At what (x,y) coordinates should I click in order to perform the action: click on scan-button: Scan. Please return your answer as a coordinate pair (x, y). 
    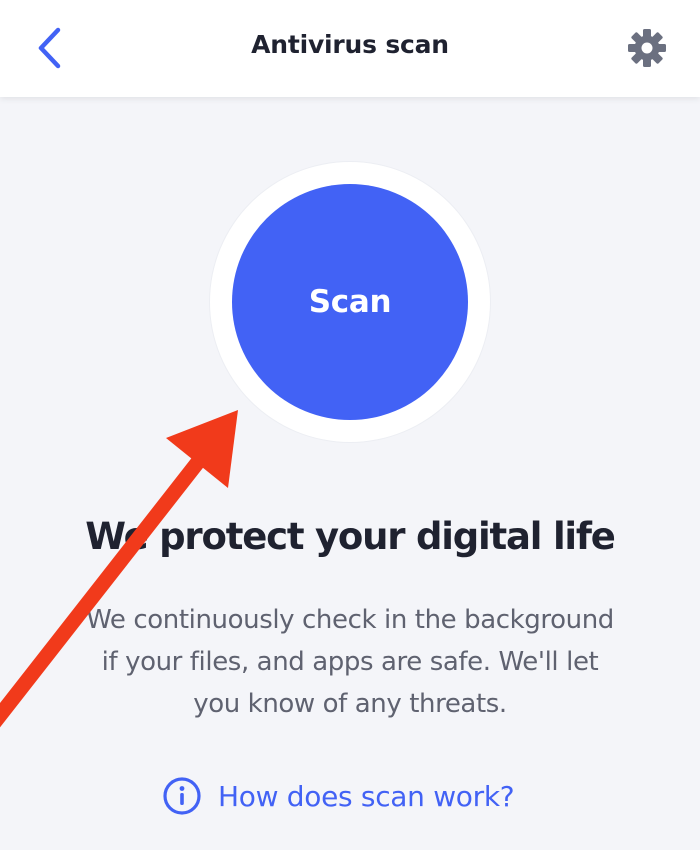
    Looking at the image, I should click on (350, 302).